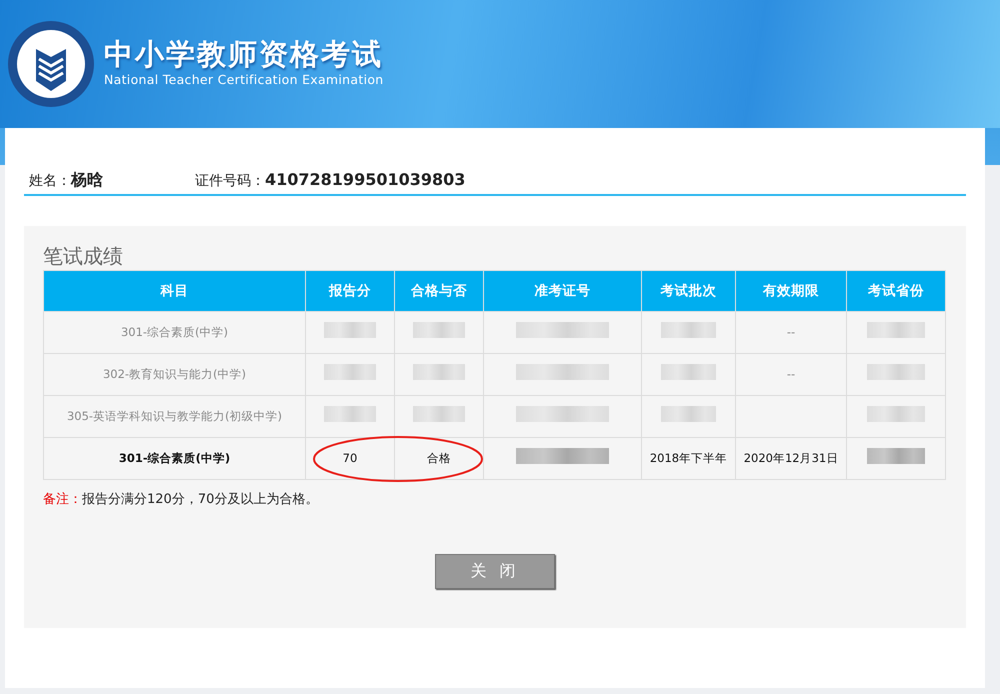 The width and height of the screenshot is (1000, 694). I want to click on column-header: 报告分, so click(350, 291).